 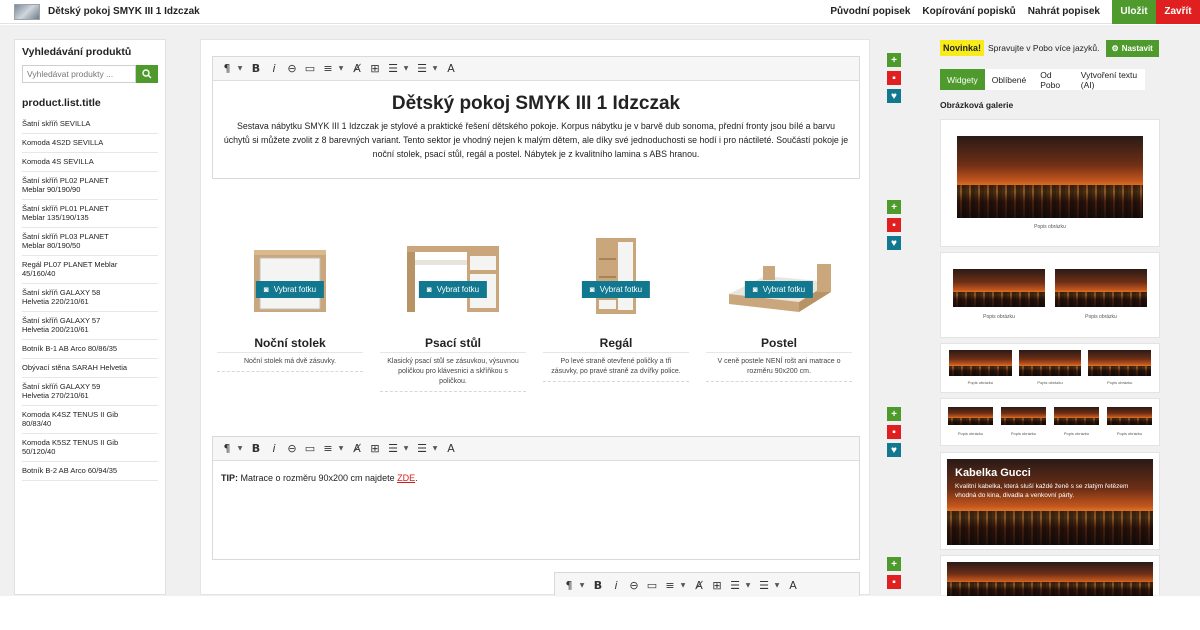 What do you see at coordinates (147, 74) in the screenshot?
I see `search-button` at bounding box center [147, 74].